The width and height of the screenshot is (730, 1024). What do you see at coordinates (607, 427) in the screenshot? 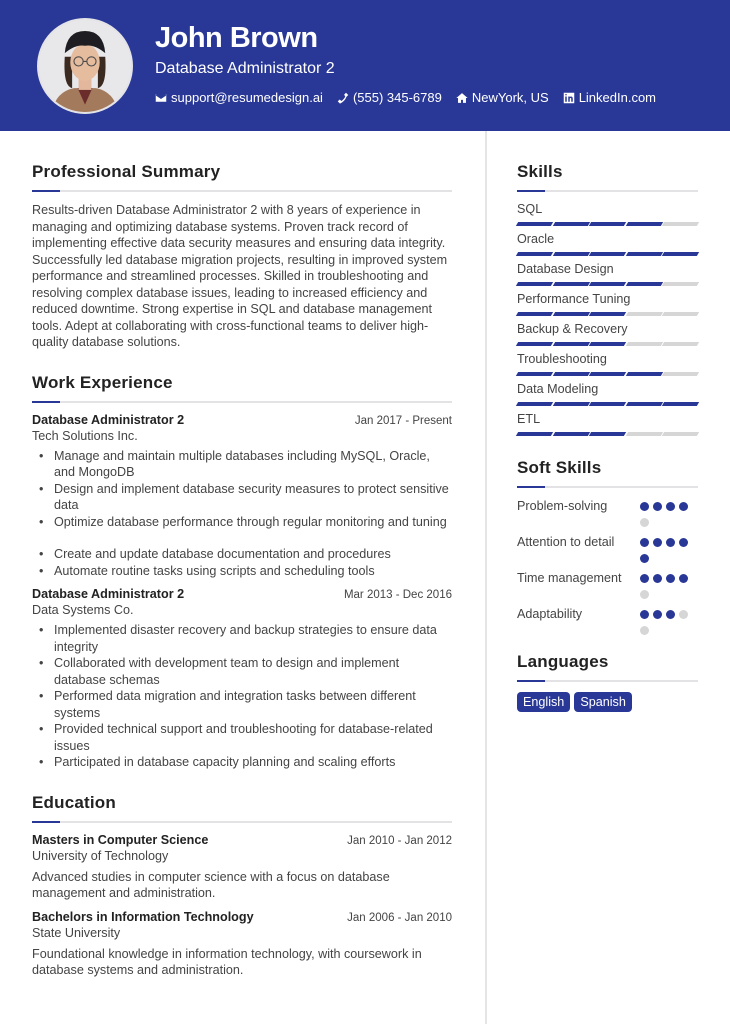
I see `skill-item: ETL` at bounding box center [607, 427].